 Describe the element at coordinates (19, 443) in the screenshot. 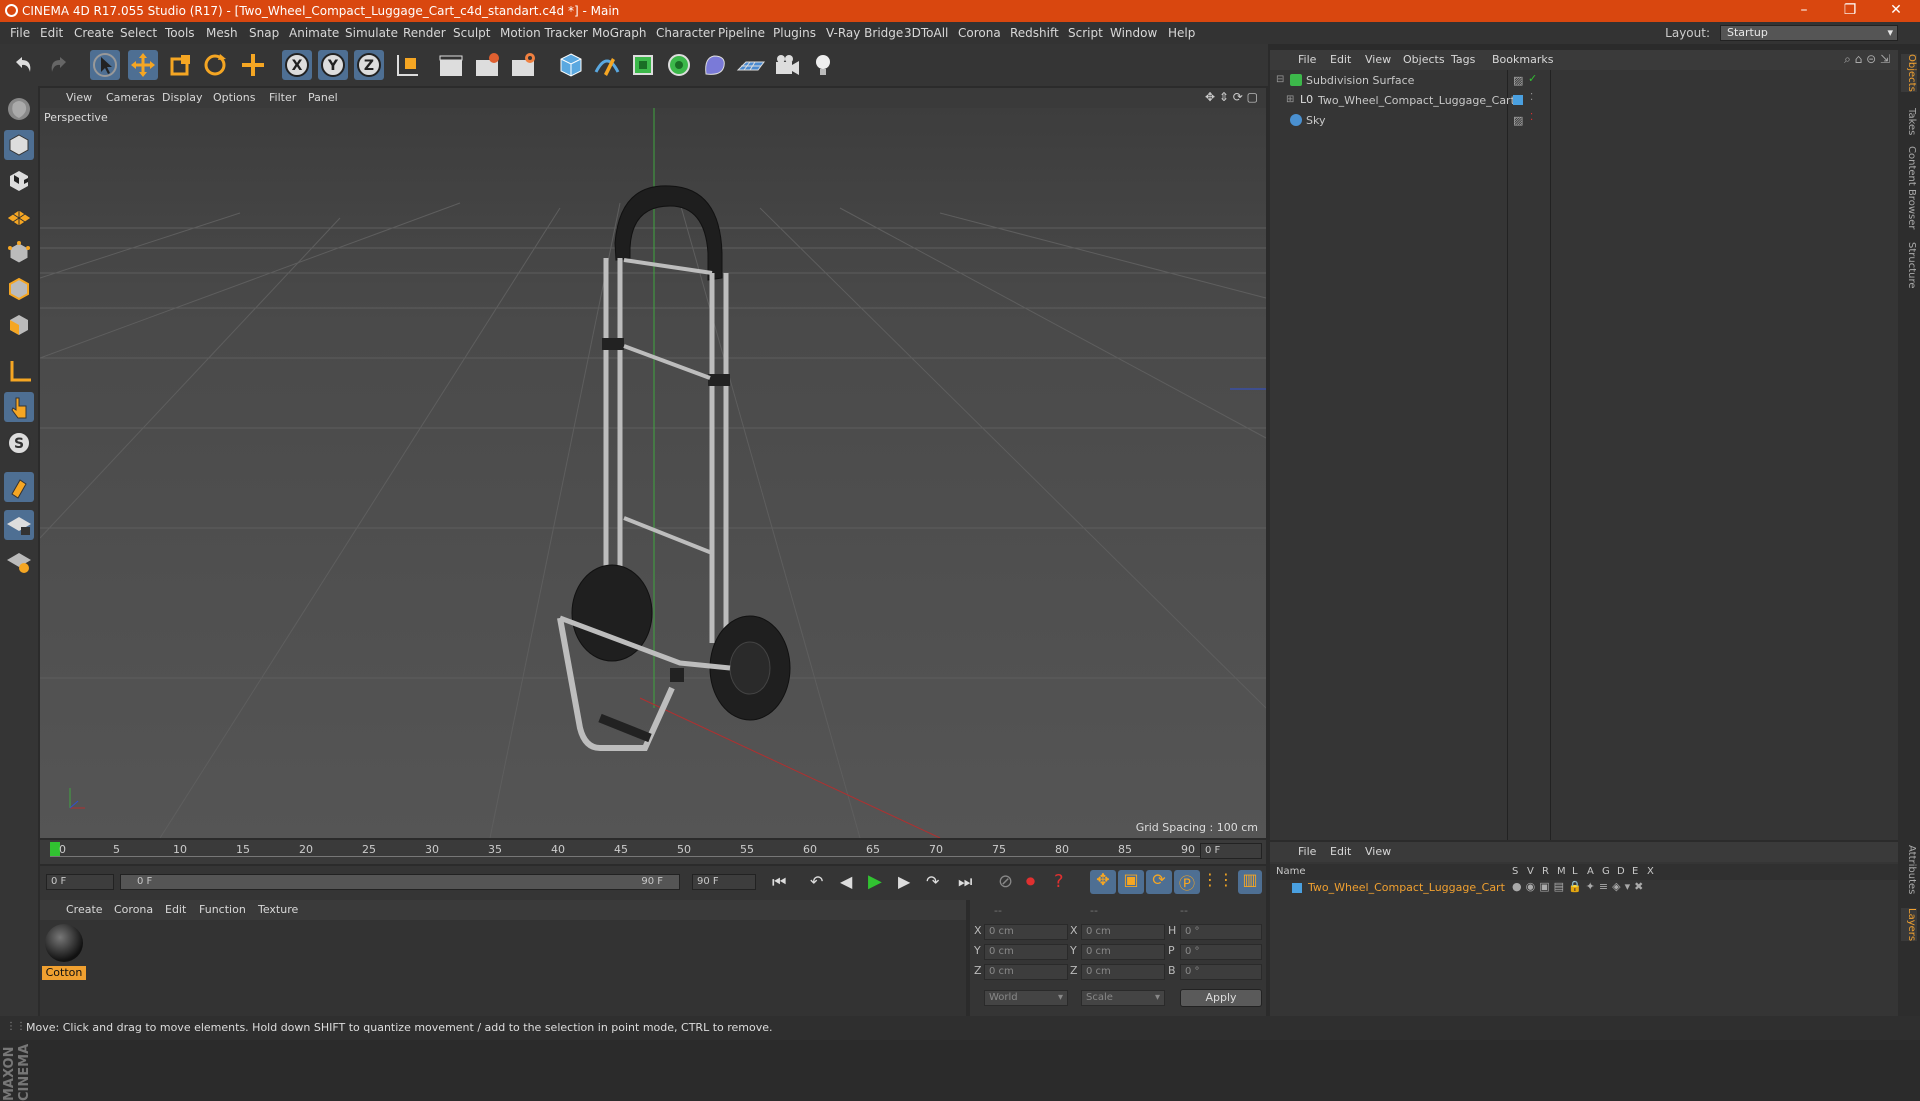

I see `snap-icon: S` at that location.